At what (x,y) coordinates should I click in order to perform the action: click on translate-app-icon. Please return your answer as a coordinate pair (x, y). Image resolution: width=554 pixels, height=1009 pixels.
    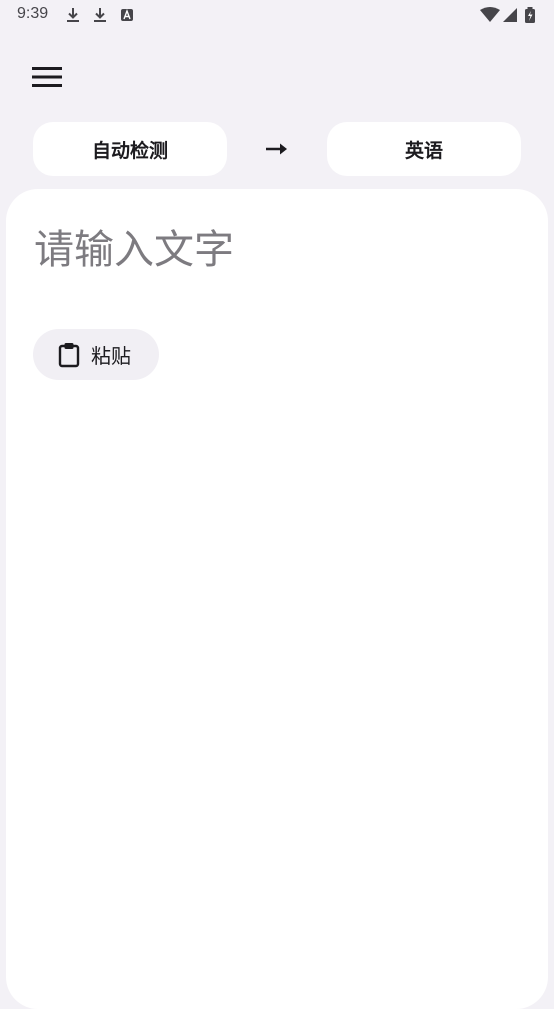
    Looking at the image, I should click on (127, 15).